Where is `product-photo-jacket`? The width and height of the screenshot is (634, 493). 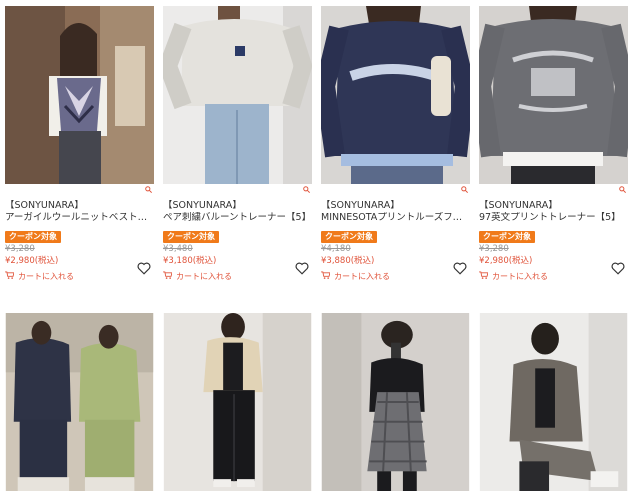
product-photo-jacket is located at coordinates (553, 402).